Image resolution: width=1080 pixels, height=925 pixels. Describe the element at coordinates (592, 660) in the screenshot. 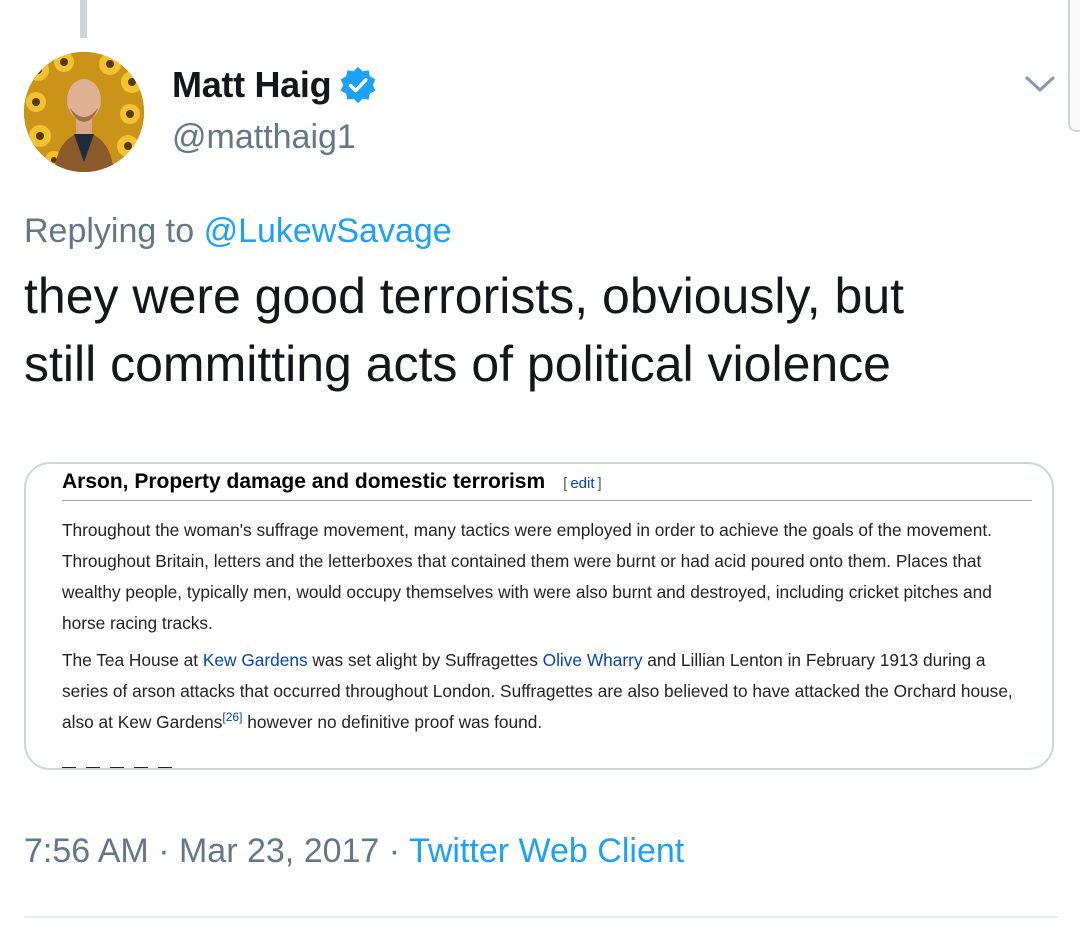

I see `wiki-link-olive-wharry: Olive Wharry` at that location.